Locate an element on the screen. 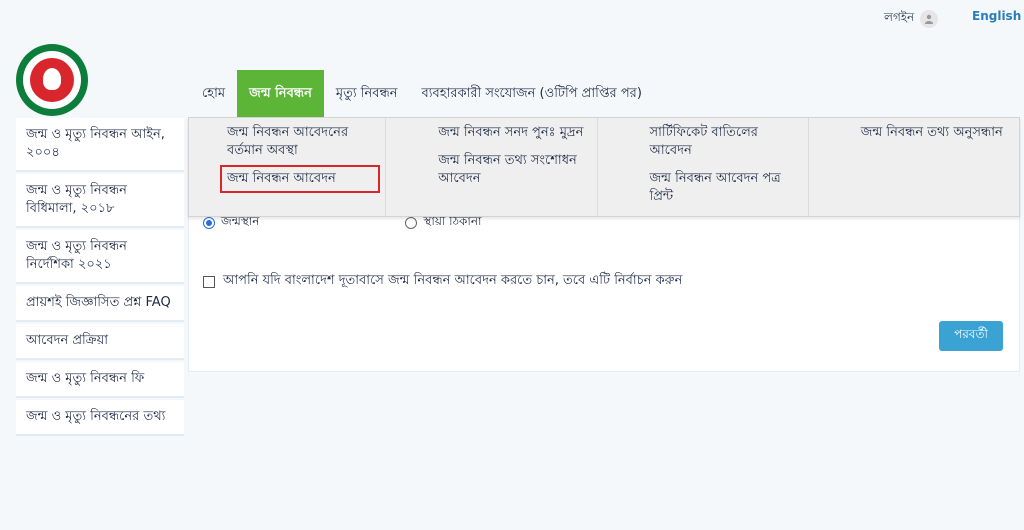  sidebar-item-rules-2018: জন্ম ও মৃত্যু নিবন্ধন বিধিমালা, ২০১৮ is located at coordinates (100, 201).